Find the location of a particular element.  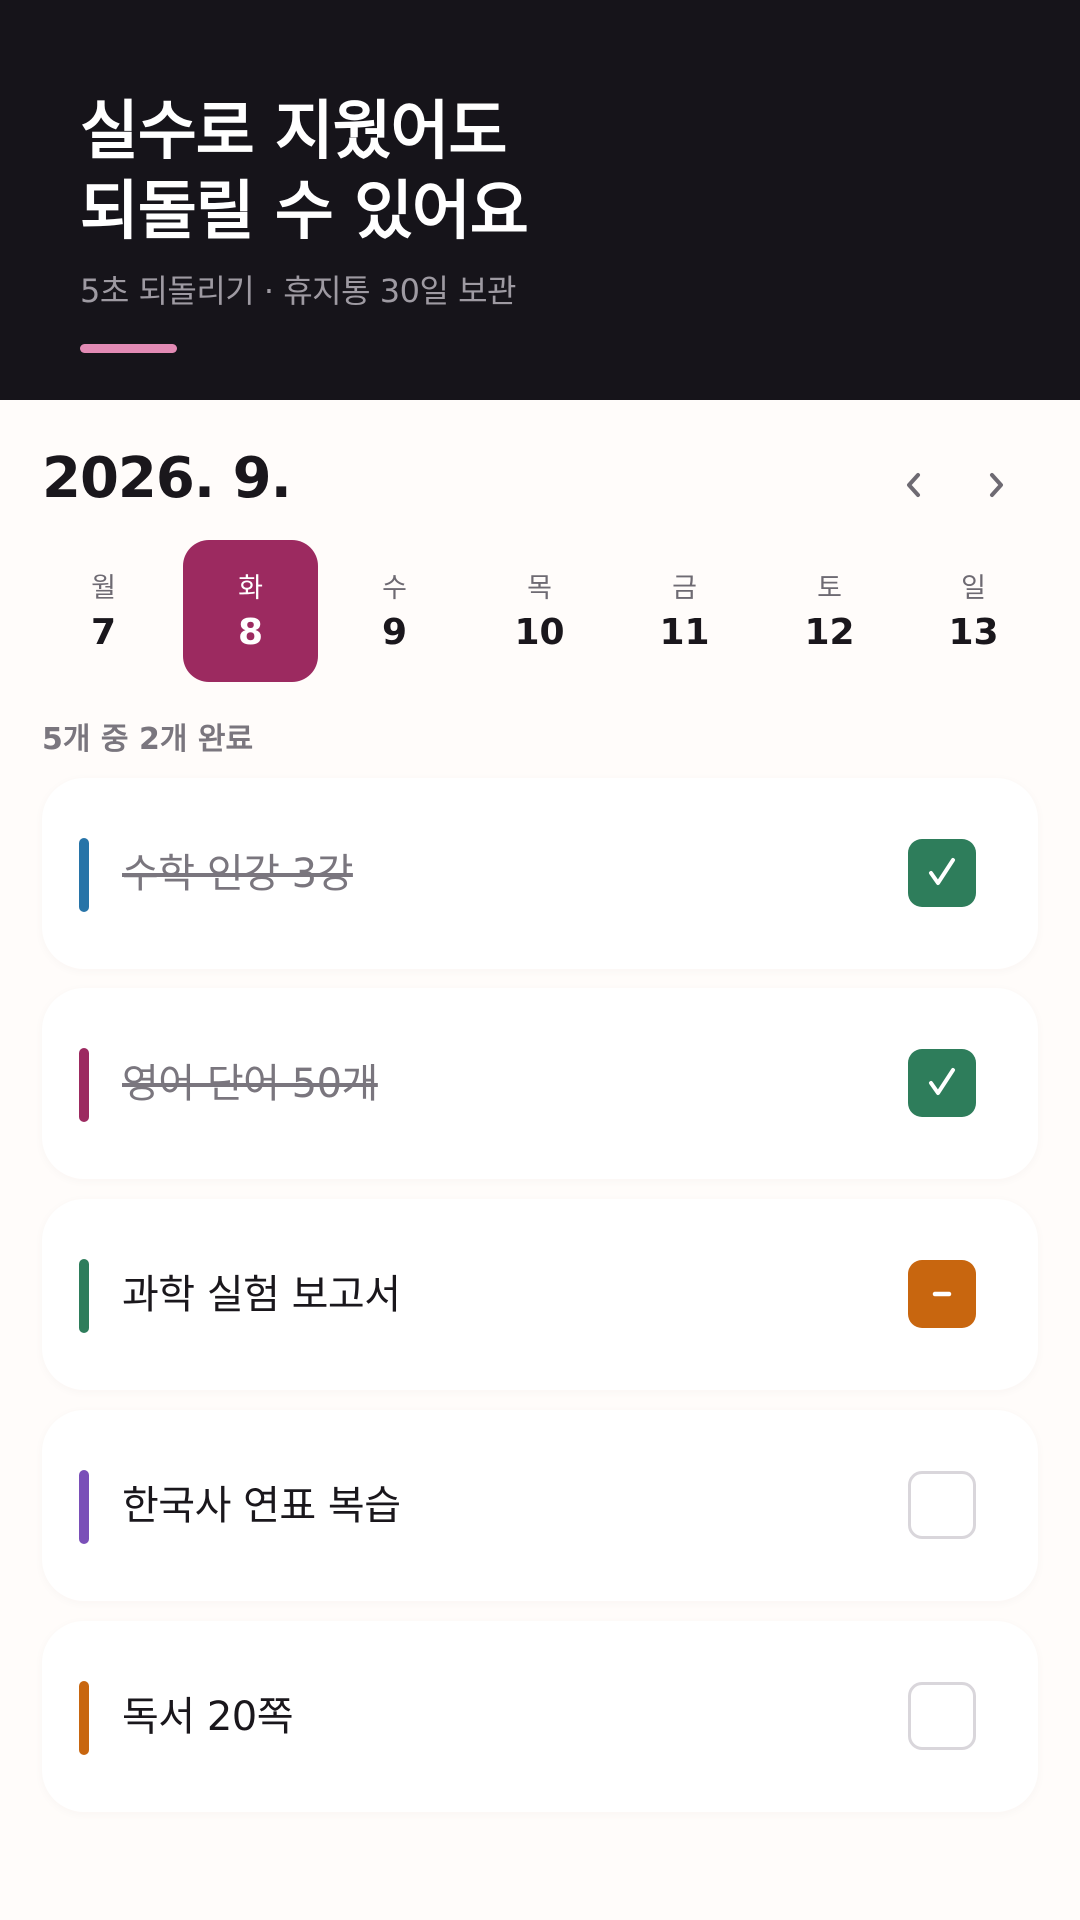

prev-week-button is located at coordinates (914, 485).